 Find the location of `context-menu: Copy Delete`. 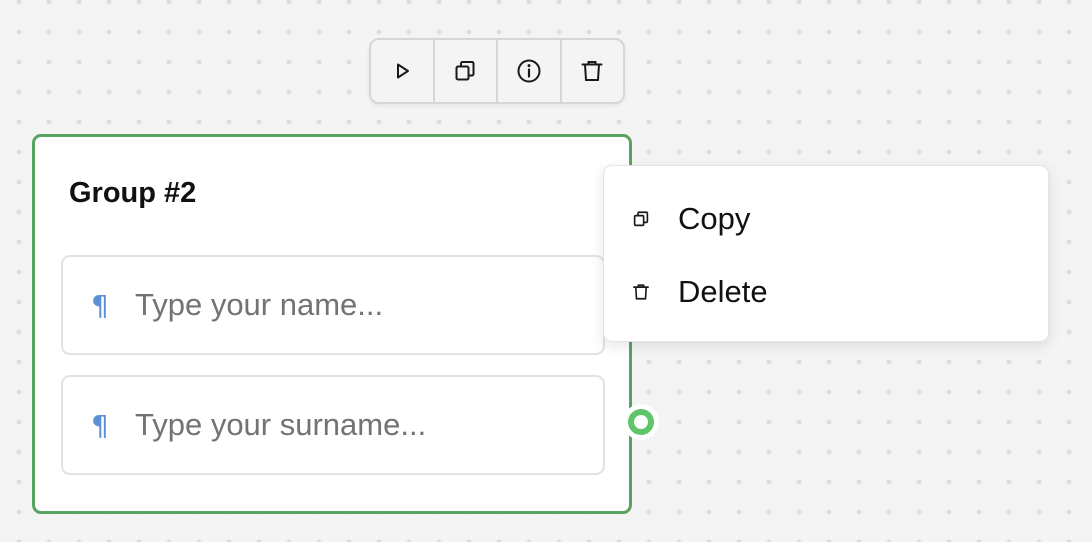

context-menu: Copy Delete is located at coordinates (826, 253).